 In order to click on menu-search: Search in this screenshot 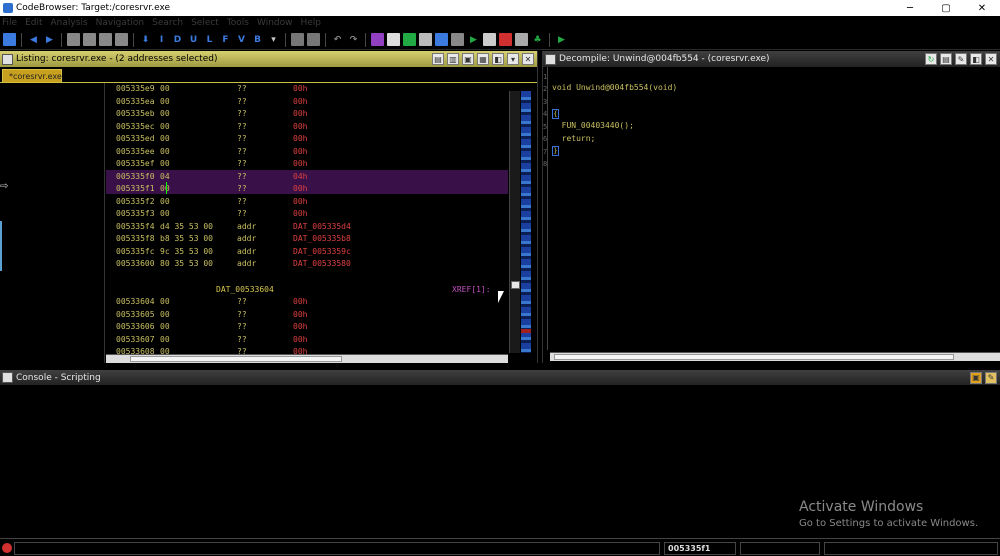, I will do `click(167, 23)`.